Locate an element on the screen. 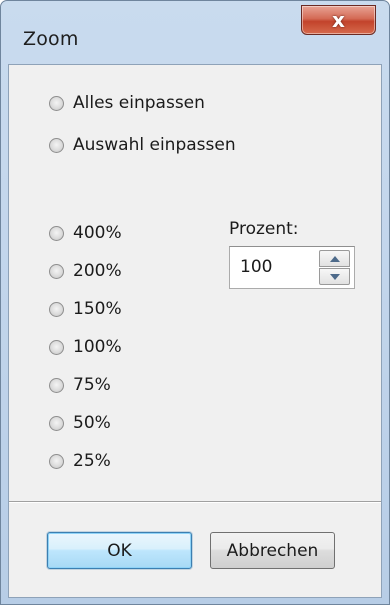 The image size is (390, 605). window-title: Zoom is located at coordinates (51, 39).